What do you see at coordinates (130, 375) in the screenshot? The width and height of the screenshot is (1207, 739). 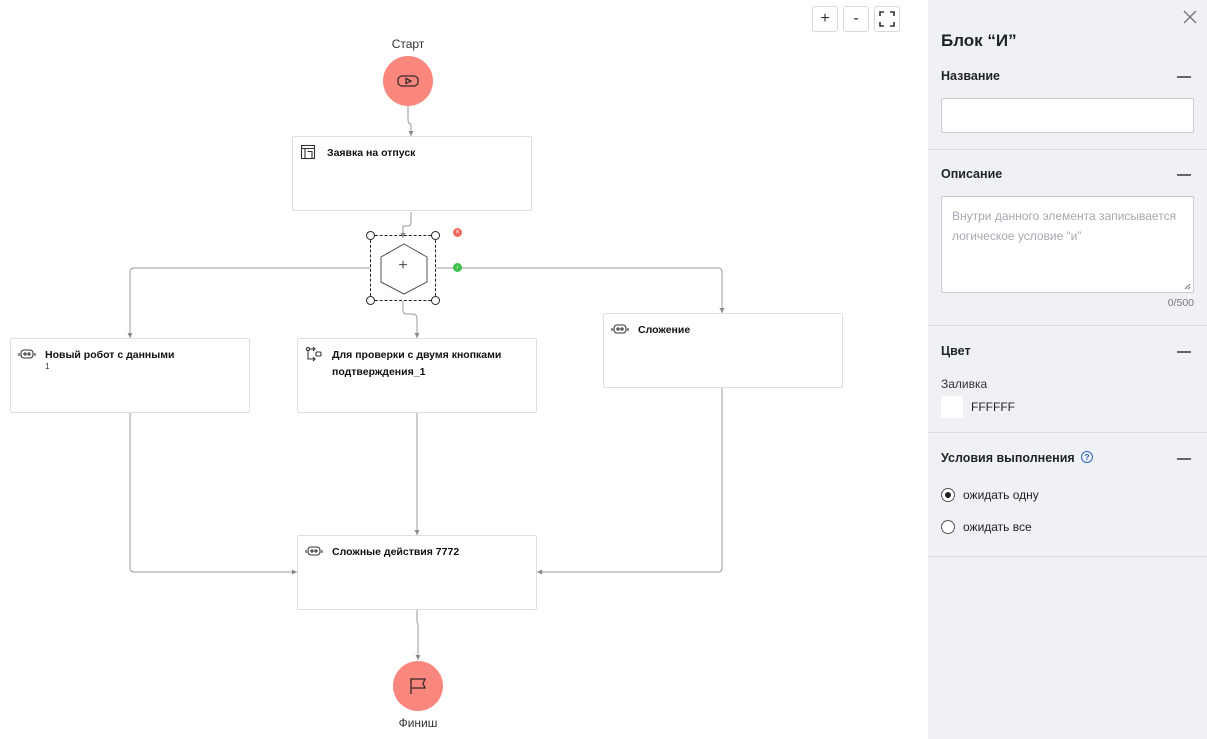 I see `node-new-robot: Новый робот с данными 1` at bounding box center [130, 375].